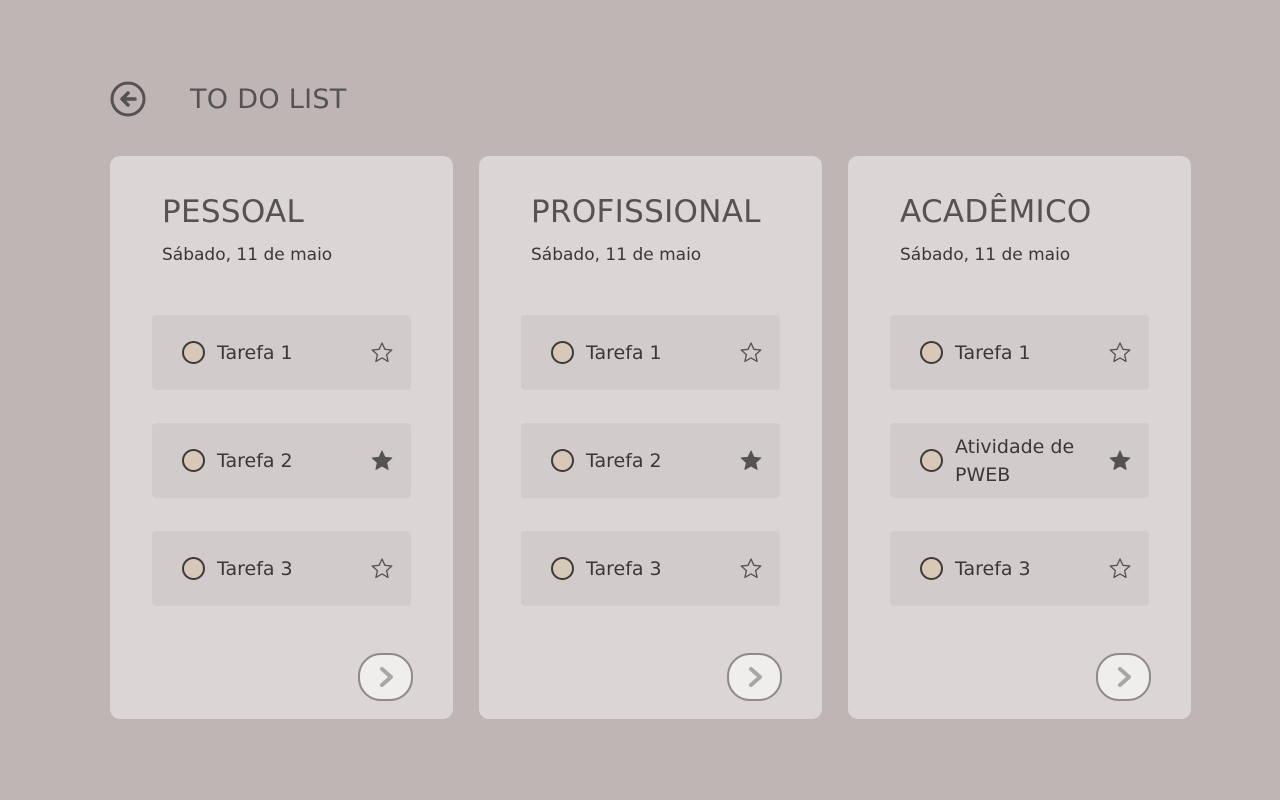 This screenshot has width=1280, height=800. Describe the element at coordinates (1015, 460) in the screenshot. I see `task-label: Atividade de PWEB` at that location.